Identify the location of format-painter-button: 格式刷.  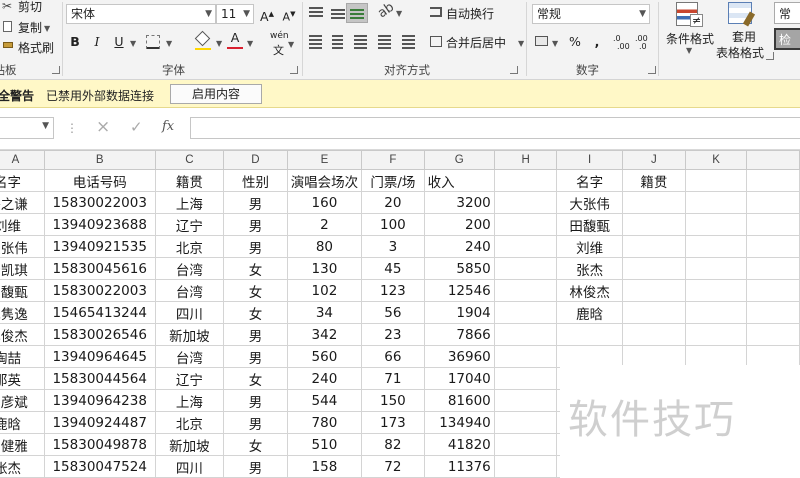
(28, 47).